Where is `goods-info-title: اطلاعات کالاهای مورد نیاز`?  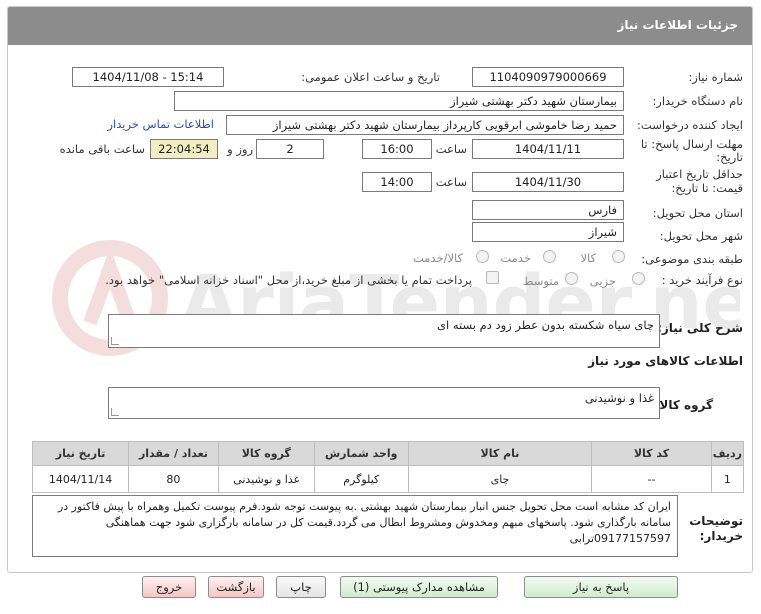 goods-info-title: اطلاعات کالاهای مورد نیاز is located at coordinates (665, 361).